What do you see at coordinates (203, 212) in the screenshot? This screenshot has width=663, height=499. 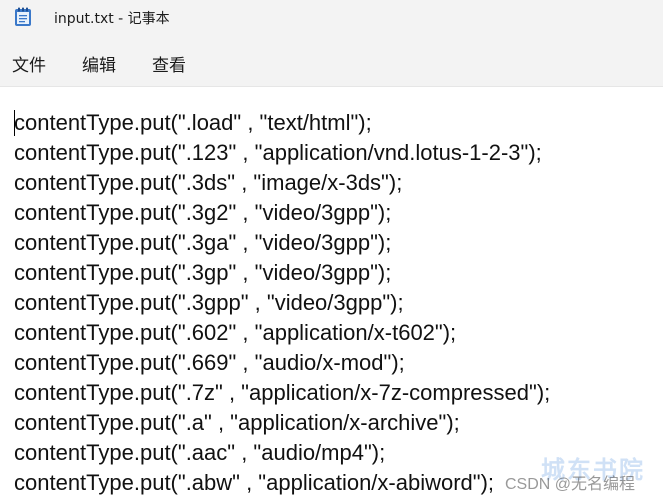 I see `text-line: contentType.put(".3g2" , "video/3gpp");` at bounding box center [203, 212].